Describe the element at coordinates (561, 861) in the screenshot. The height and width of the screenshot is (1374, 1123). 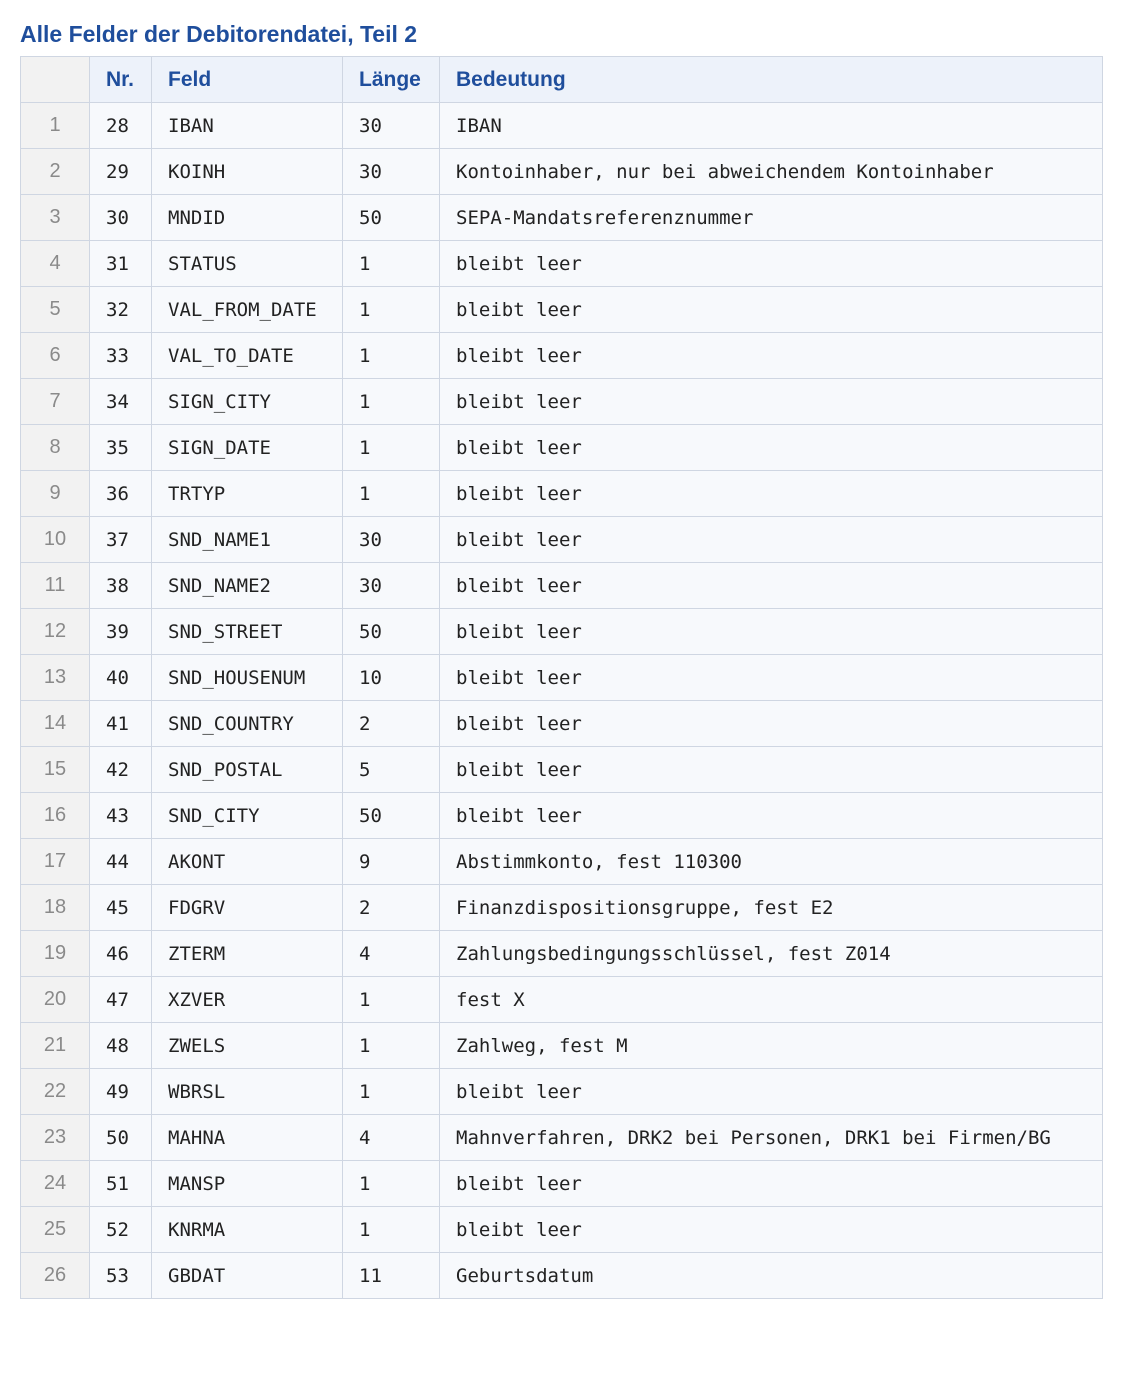
I see `table-row: 17 44 AKONT 9 Abstimmkonto, fest 110300` at that location.